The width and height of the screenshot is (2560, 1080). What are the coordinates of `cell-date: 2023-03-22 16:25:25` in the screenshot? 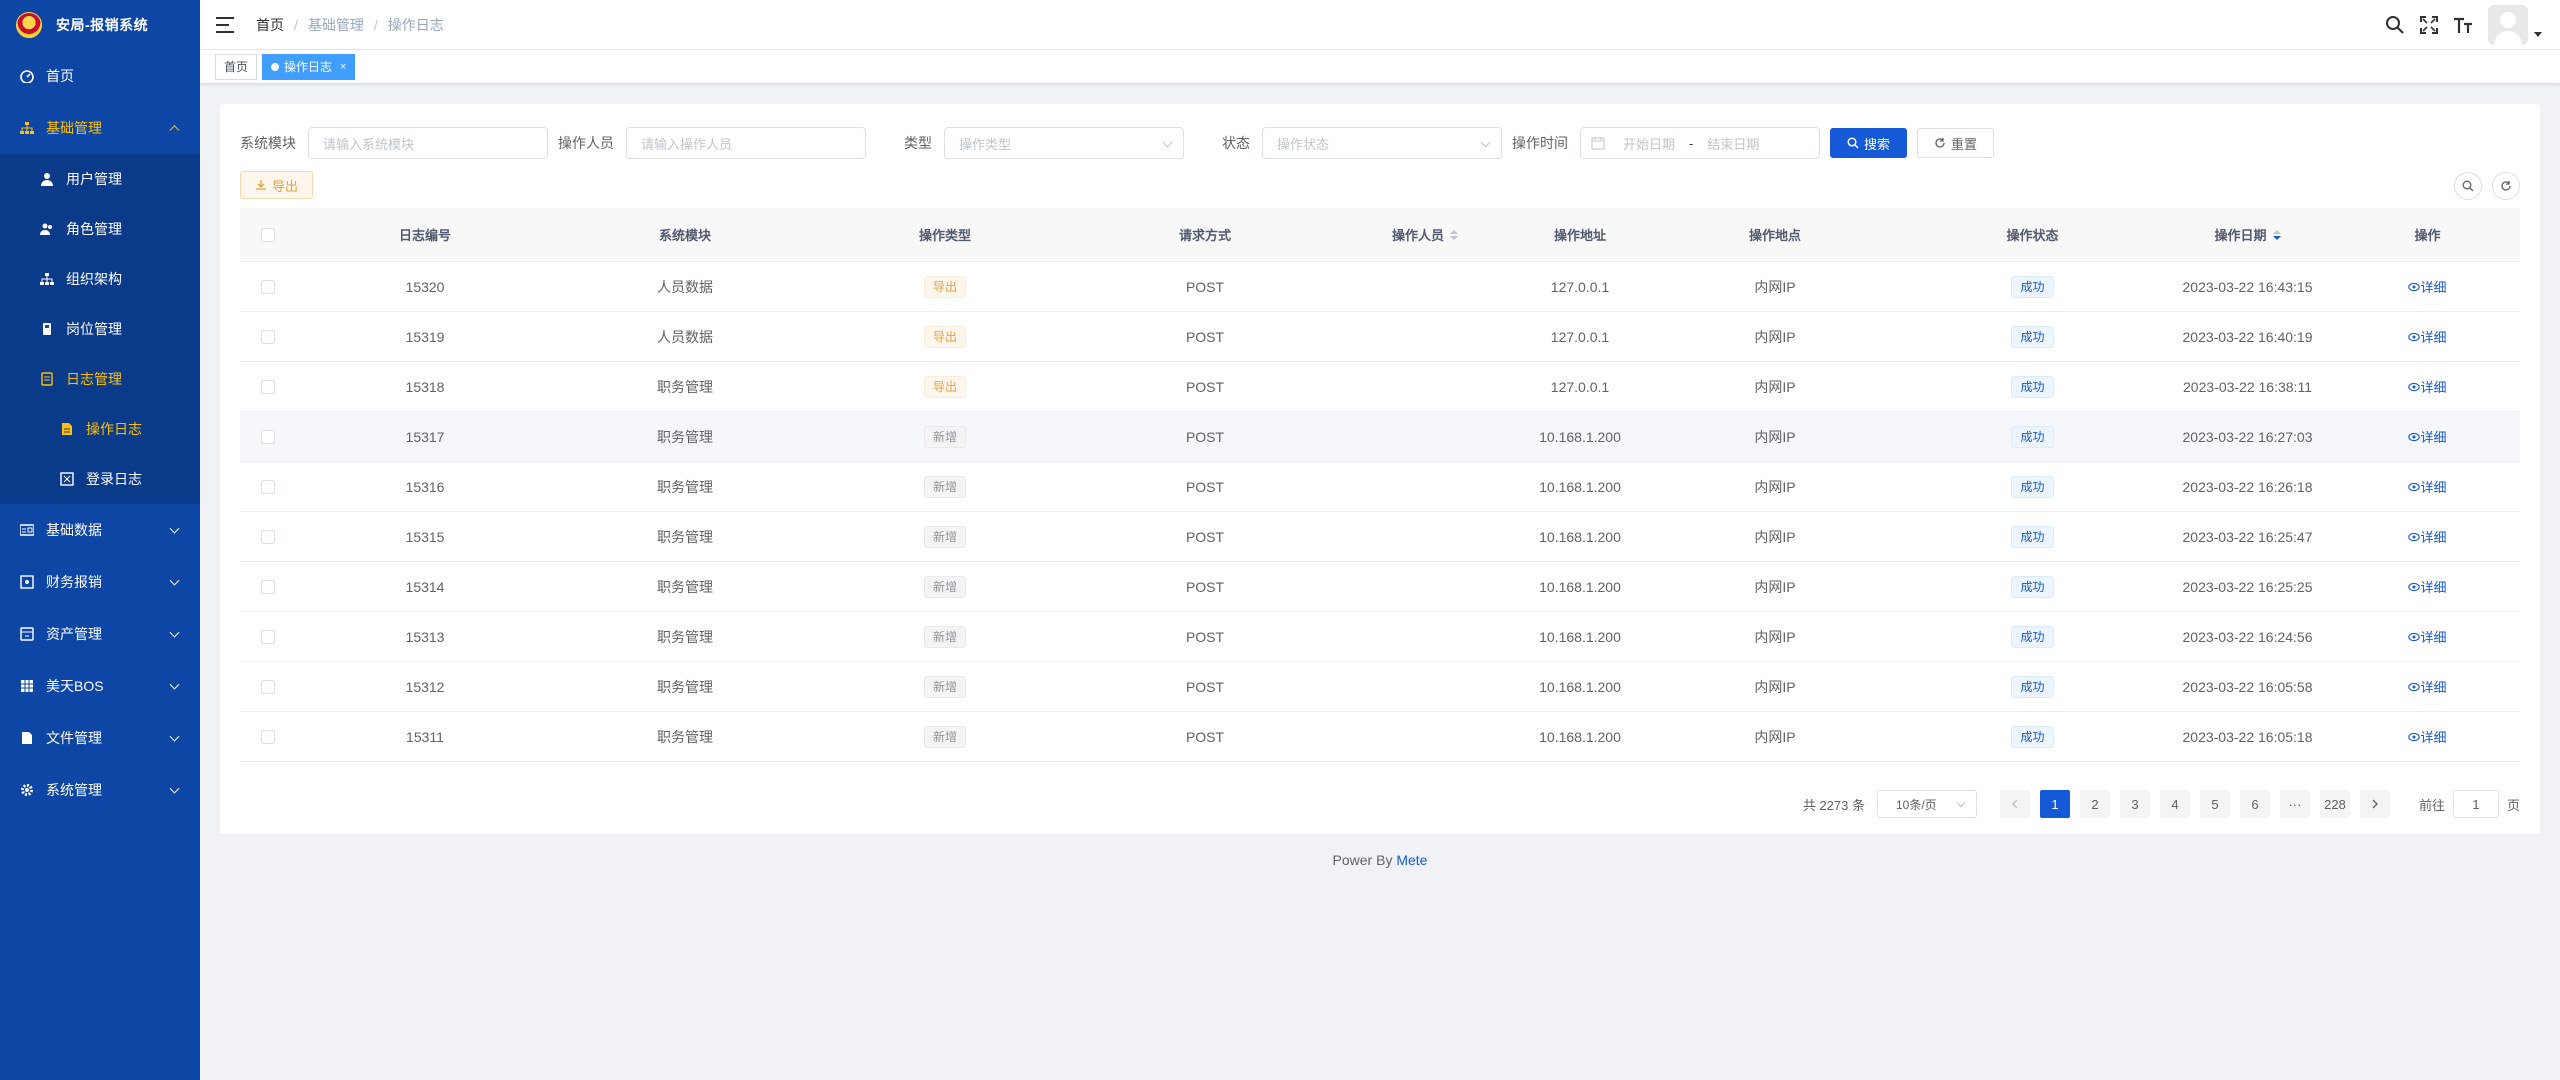 It's located at (2247, 586).